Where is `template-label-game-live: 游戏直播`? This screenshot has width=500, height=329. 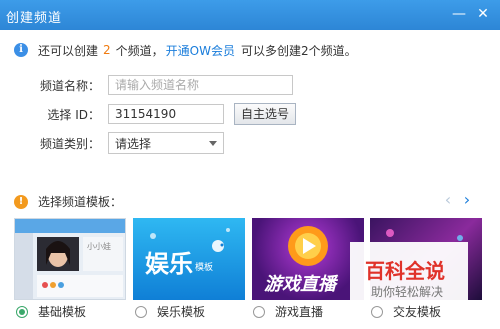
template-label-game-live: 游戏直播 is located at coordinates (299, 312).